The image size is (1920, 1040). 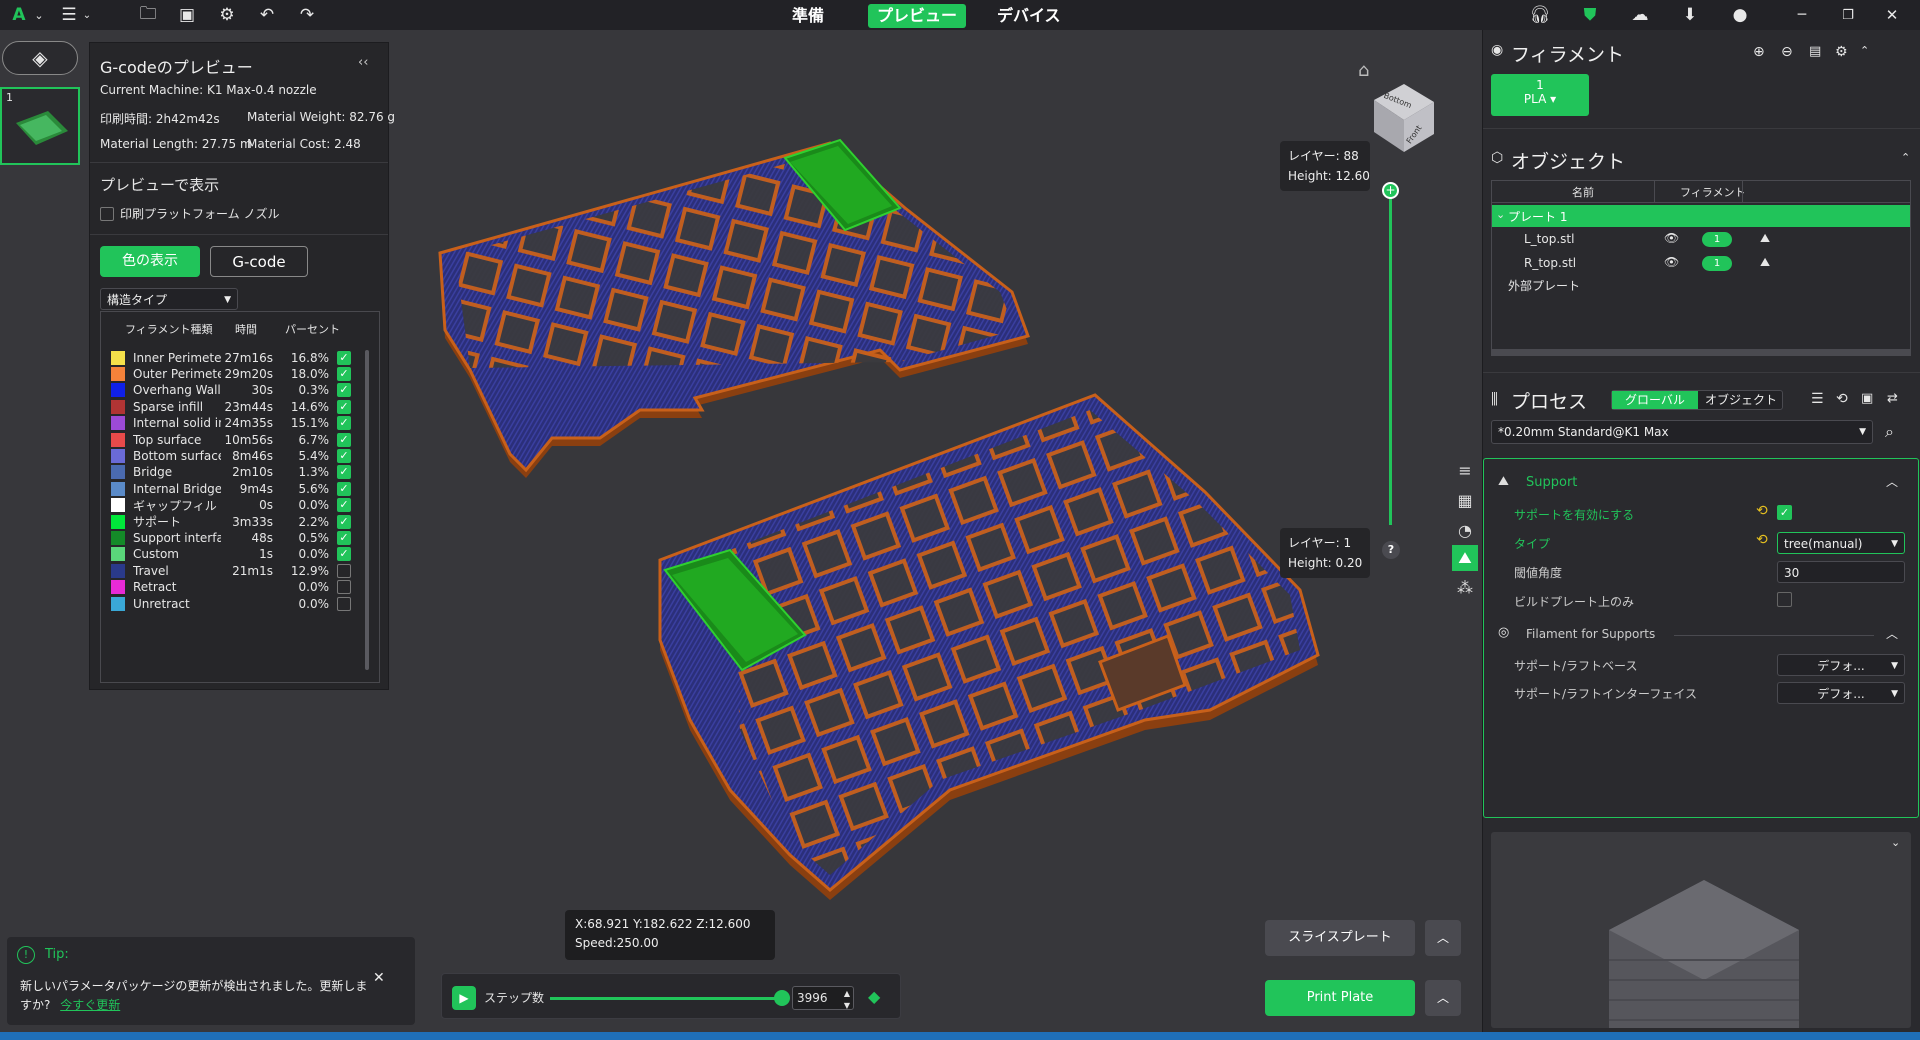 I want to click on compare-icon: ⇄, so click(x=1892, y=398).